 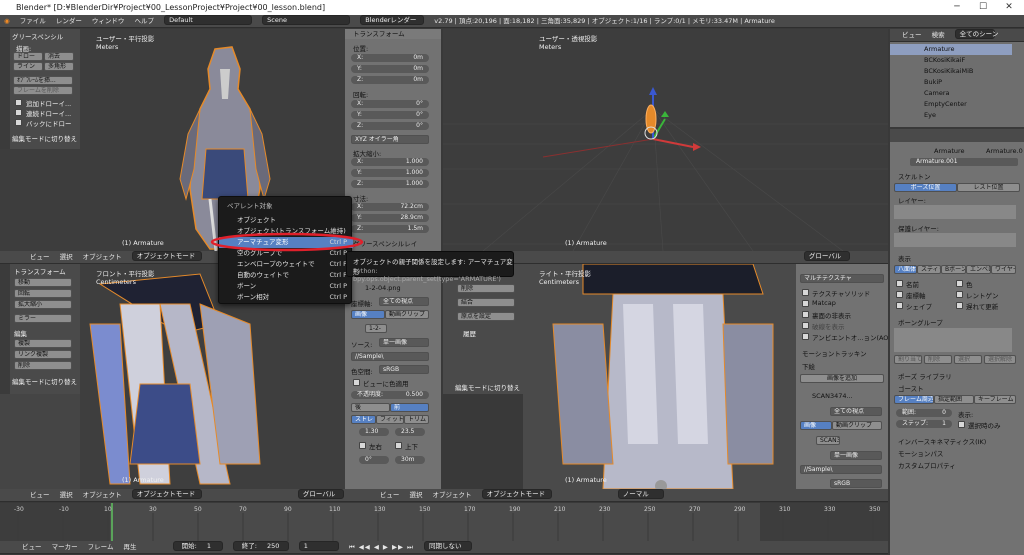 What do you see at coordinates (925, 187) in the screenshot?
I see `pose-position-button: ポーズ位置` at bounding box center [925, 187].